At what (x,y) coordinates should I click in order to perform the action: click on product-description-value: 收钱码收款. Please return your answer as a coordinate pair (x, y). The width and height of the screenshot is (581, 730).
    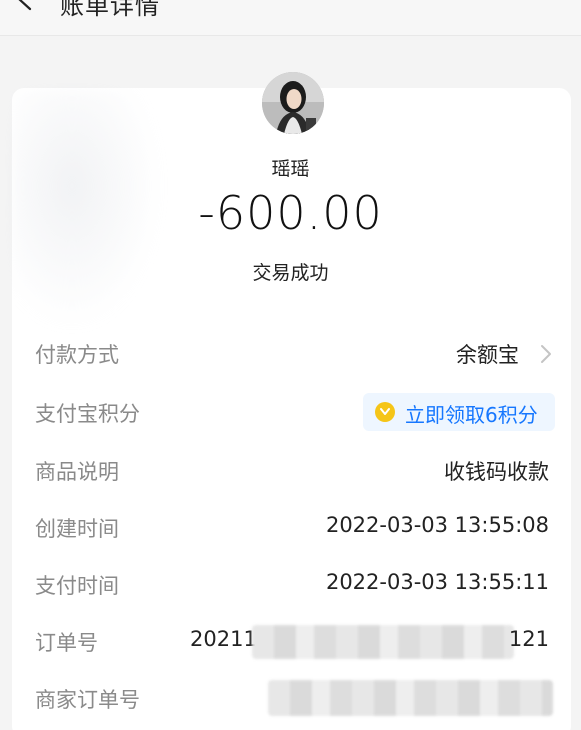
    Looking at the image, I should click on (496, 472).